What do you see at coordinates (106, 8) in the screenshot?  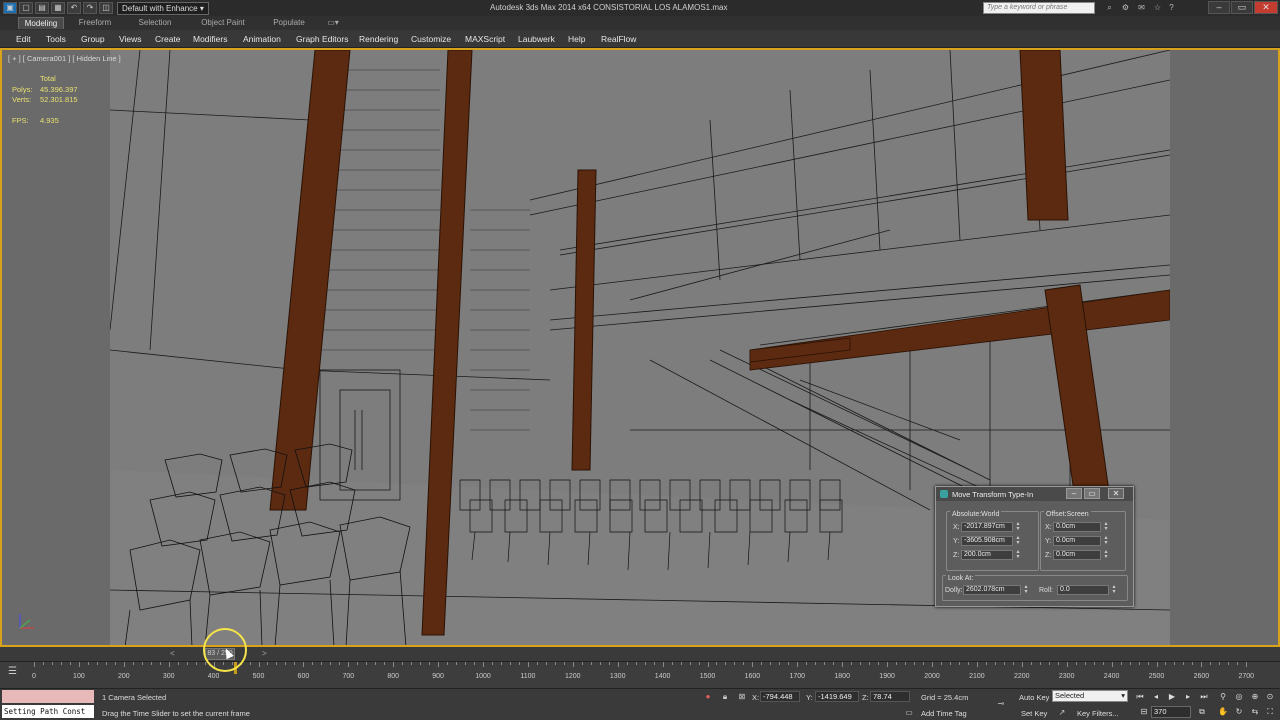 I see `hold-icon: ◫` at bounding box center [106, 8].